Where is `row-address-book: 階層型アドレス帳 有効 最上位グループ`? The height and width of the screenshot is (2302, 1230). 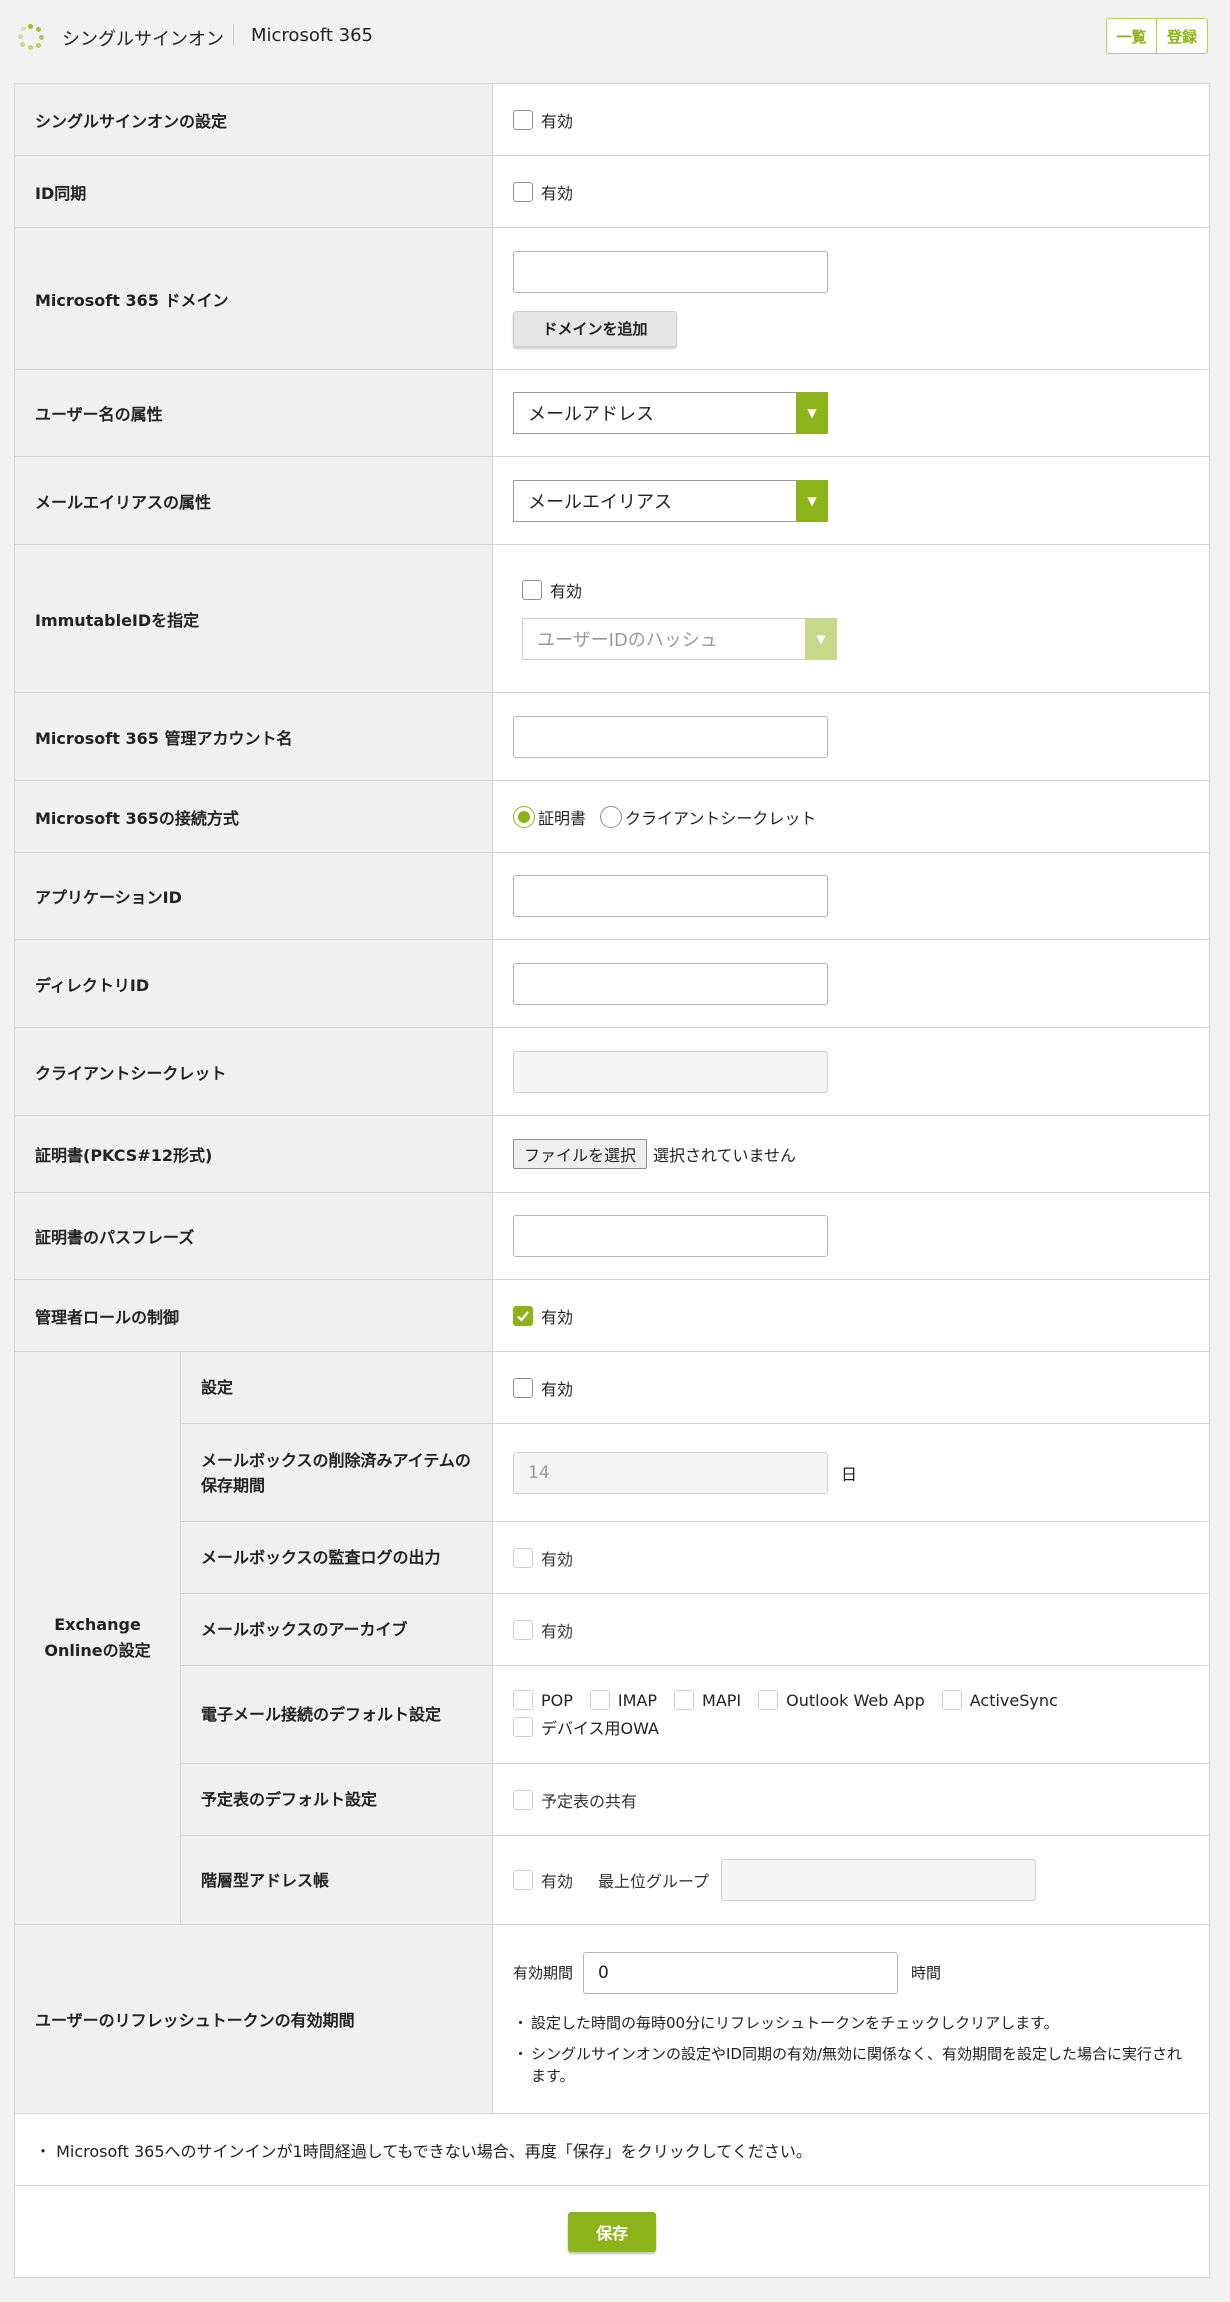 row-address-book: 階層型アドレス帳 有効 最上位グループ is located at coordinates (695, 1880).